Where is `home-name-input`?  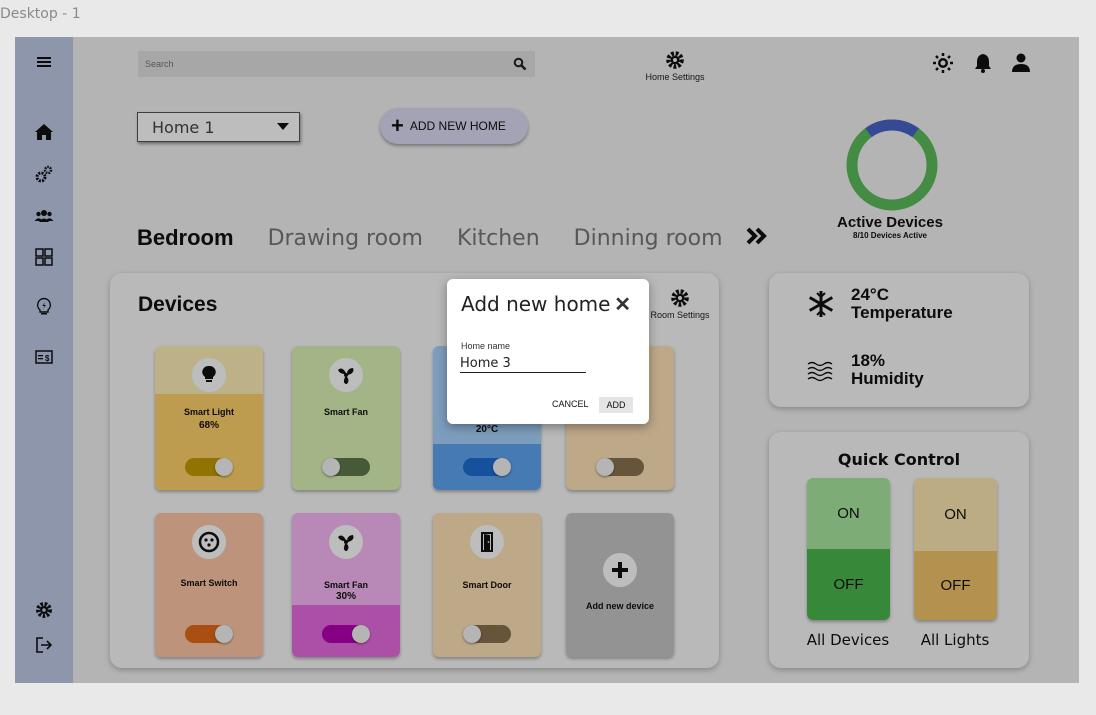 home-name-input is located at coordinates (523, 364).